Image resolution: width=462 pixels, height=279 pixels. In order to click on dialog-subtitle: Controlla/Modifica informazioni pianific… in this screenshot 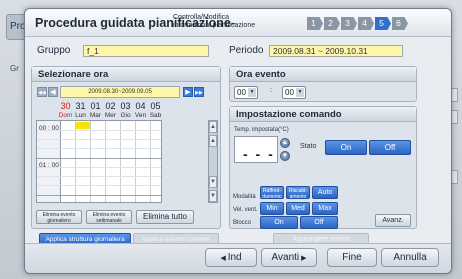, I will do `click(228, 22)`.